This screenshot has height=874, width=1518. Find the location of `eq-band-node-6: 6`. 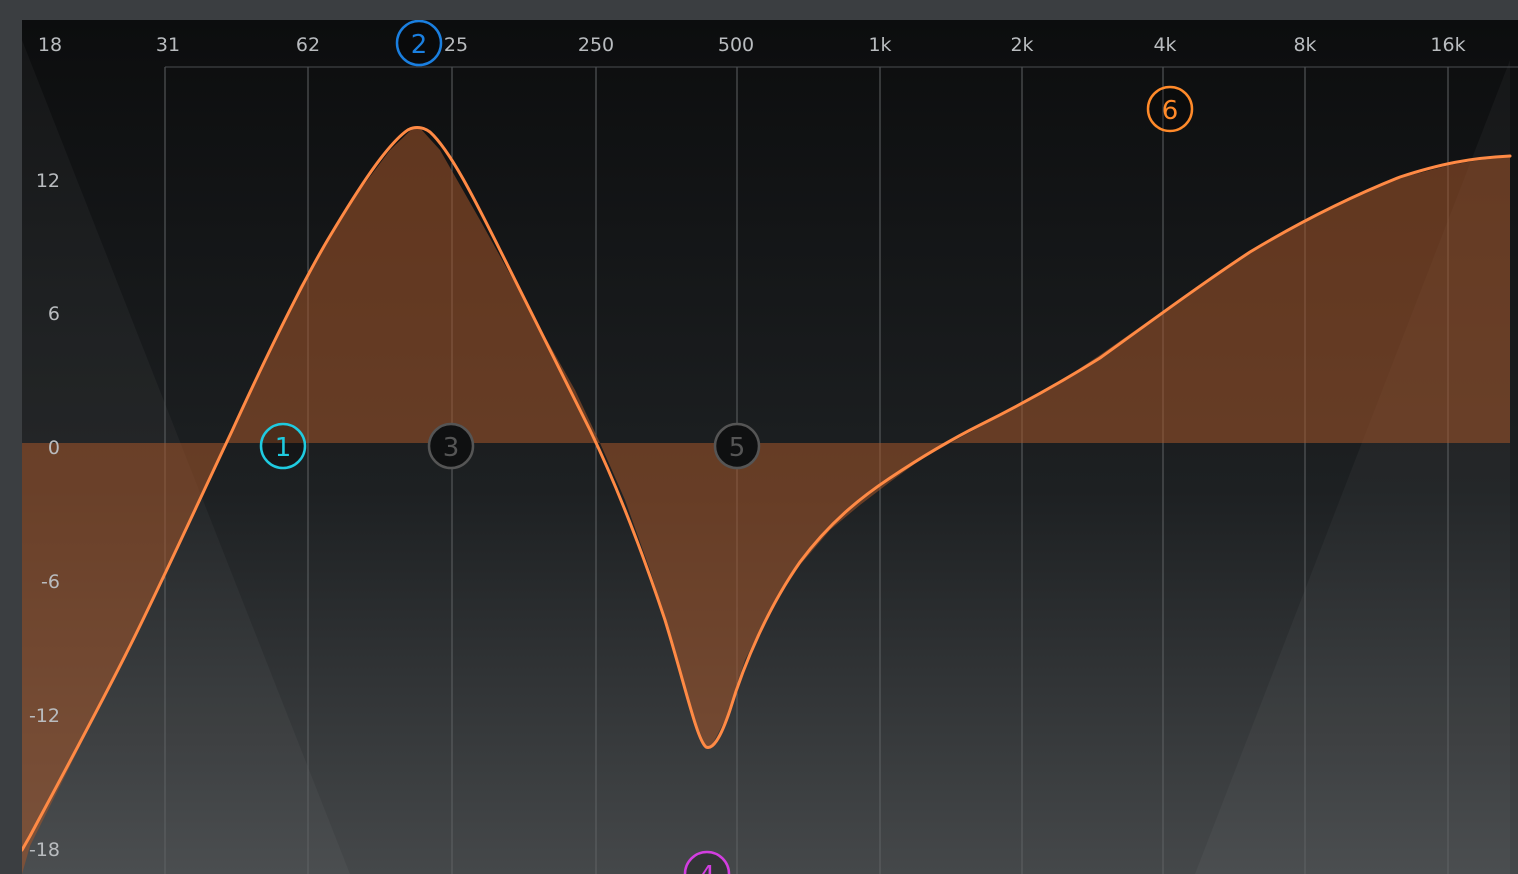

eq-band-node-6: 6 is located at coordinates (1170, 109).